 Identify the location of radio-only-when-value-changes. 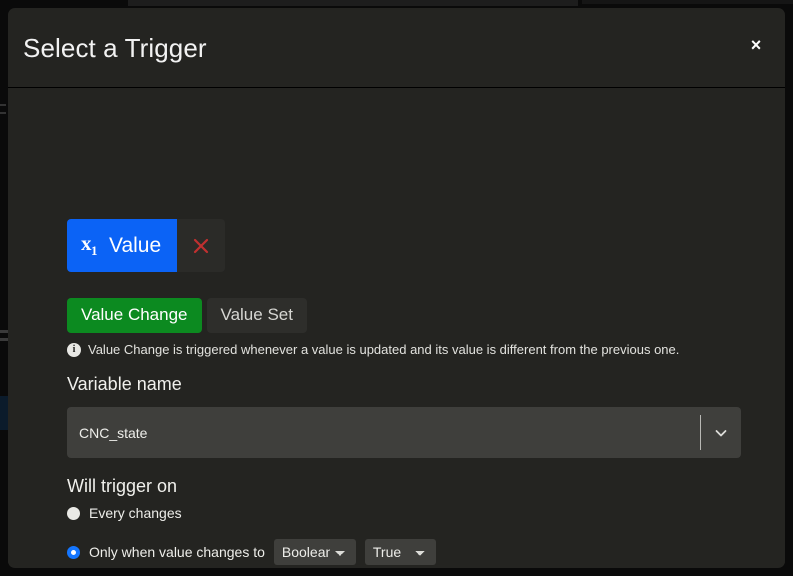
(73, 552).